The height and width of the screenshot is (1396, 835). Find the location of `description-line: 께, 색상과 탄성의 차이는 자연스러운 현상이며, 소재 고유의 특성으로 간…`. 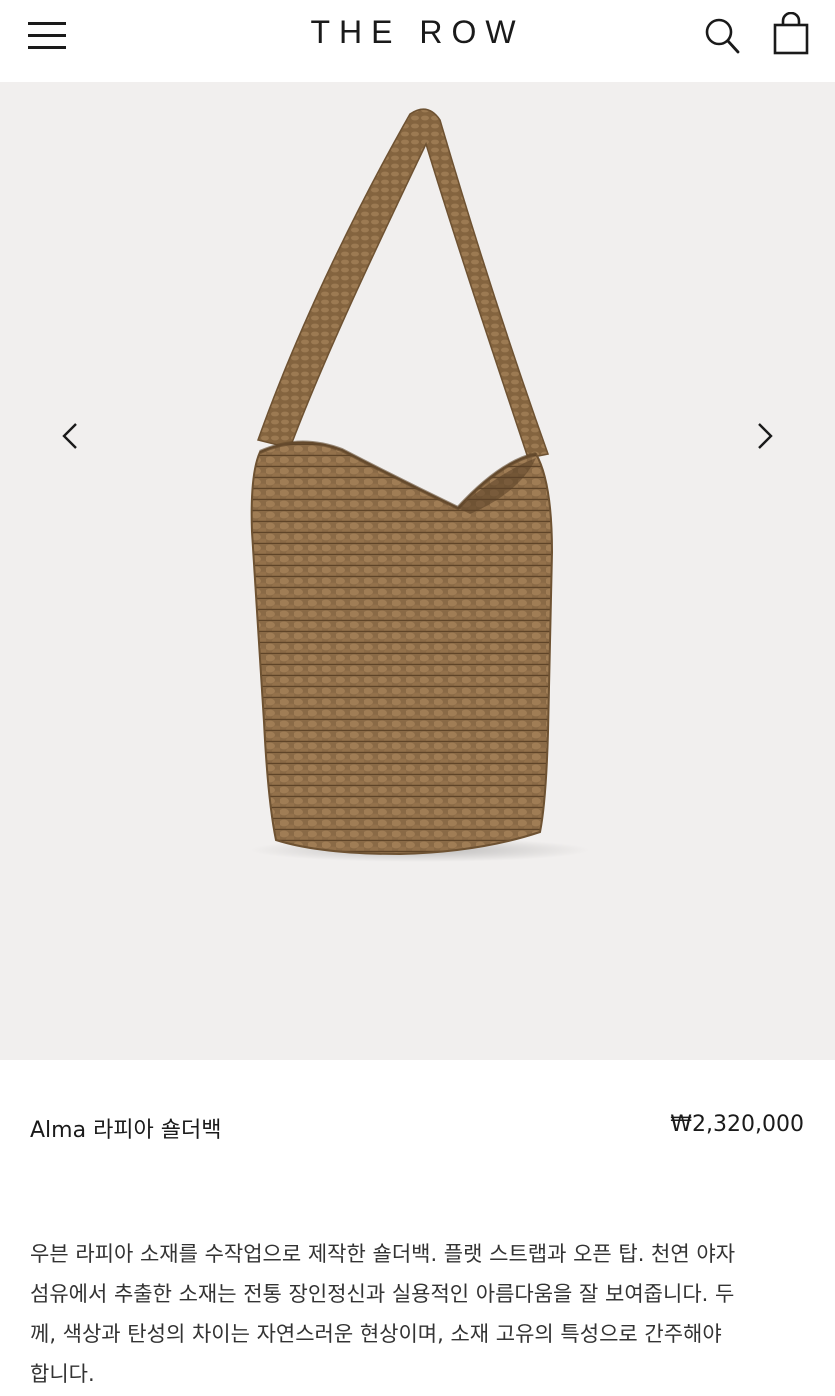

description-line: 께, 색상과 탄성의 차이는 자연스러운 현상이며, 소재 고유의 특성으로 간… is located at coordinates (376, 1334).